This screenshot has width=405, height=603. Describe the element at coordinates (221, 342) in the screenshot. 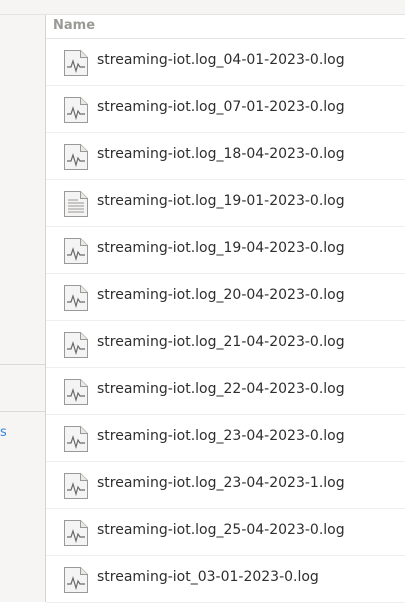

I see `file-name: streaming-iot.log_21-04-2023-0.log` at that location.